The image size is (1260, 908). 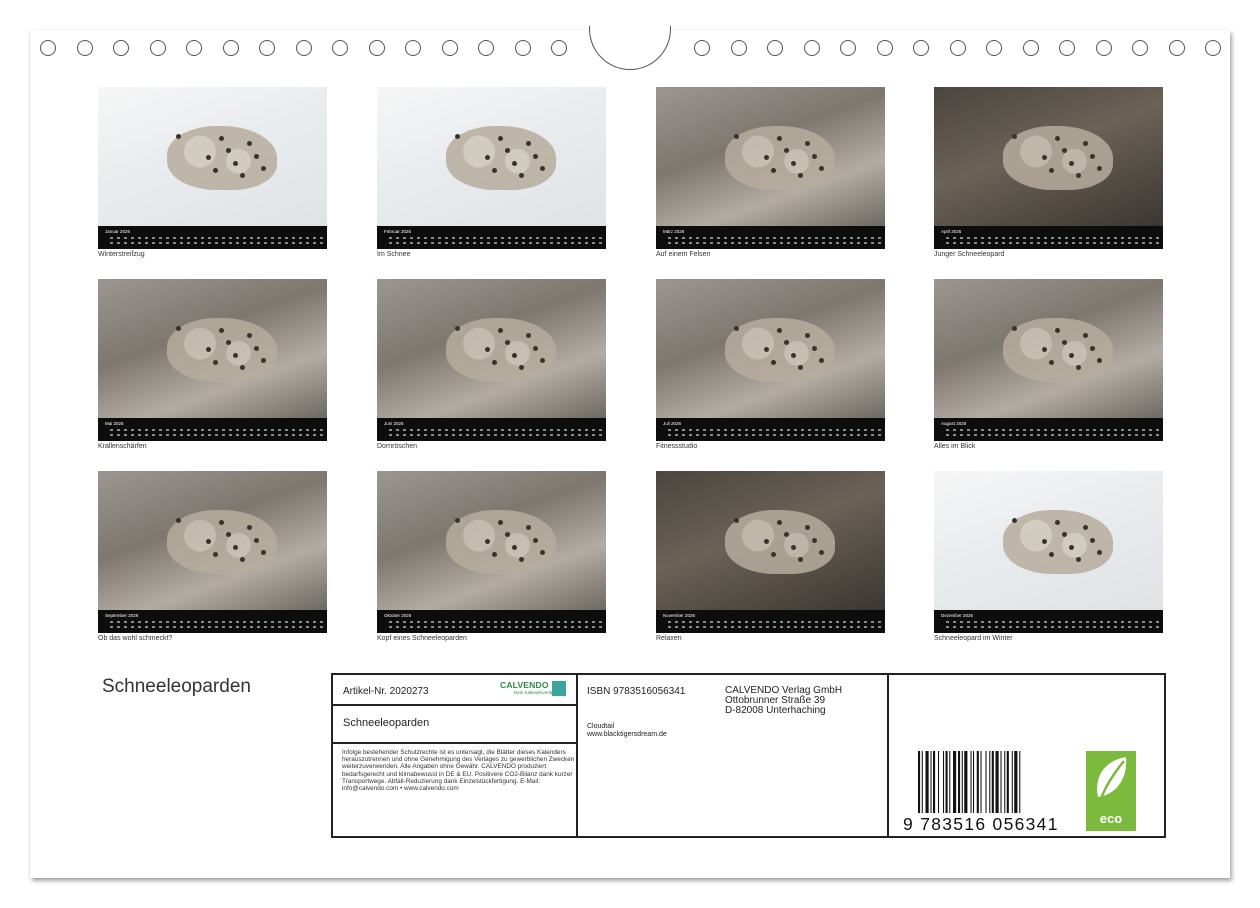 I want to click on month-tile: Januar 2026 Winterstreifzug, so click(x=212, y=172).